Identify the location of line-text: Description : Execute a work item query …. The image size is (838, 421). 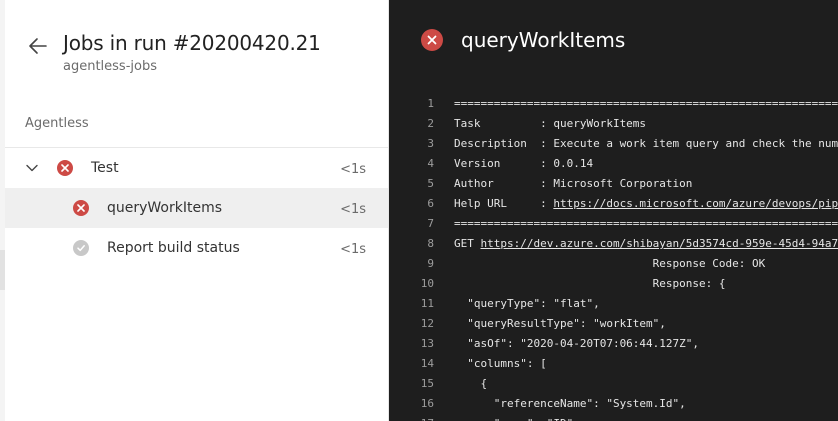
(646, 144).